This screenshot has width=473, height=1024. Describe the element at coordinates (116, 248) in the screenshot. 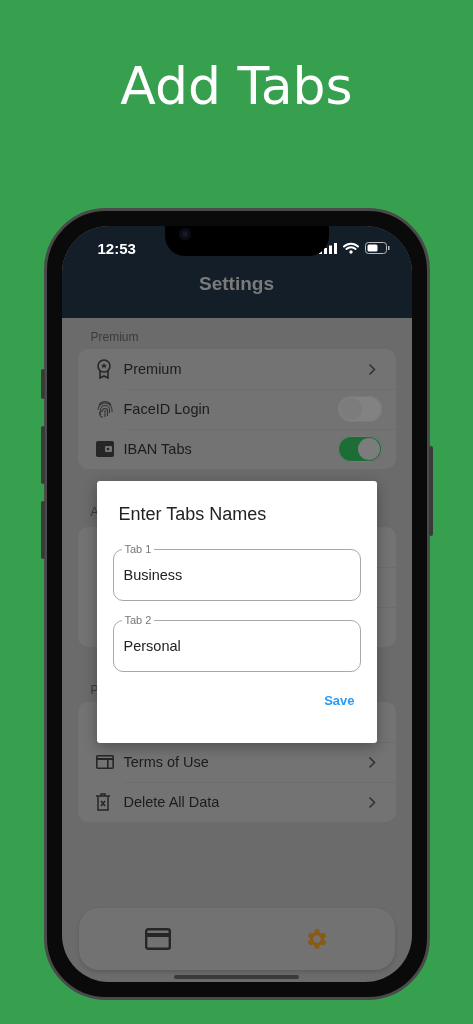

I see `status-time: 12:53` at that location.